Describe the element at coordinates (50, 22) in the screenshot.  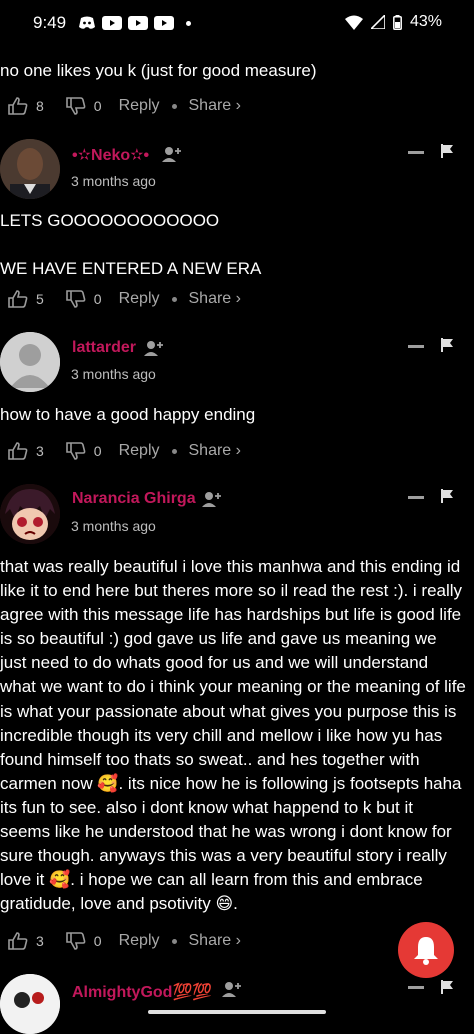
I see `status-time: 9:49` at that location.